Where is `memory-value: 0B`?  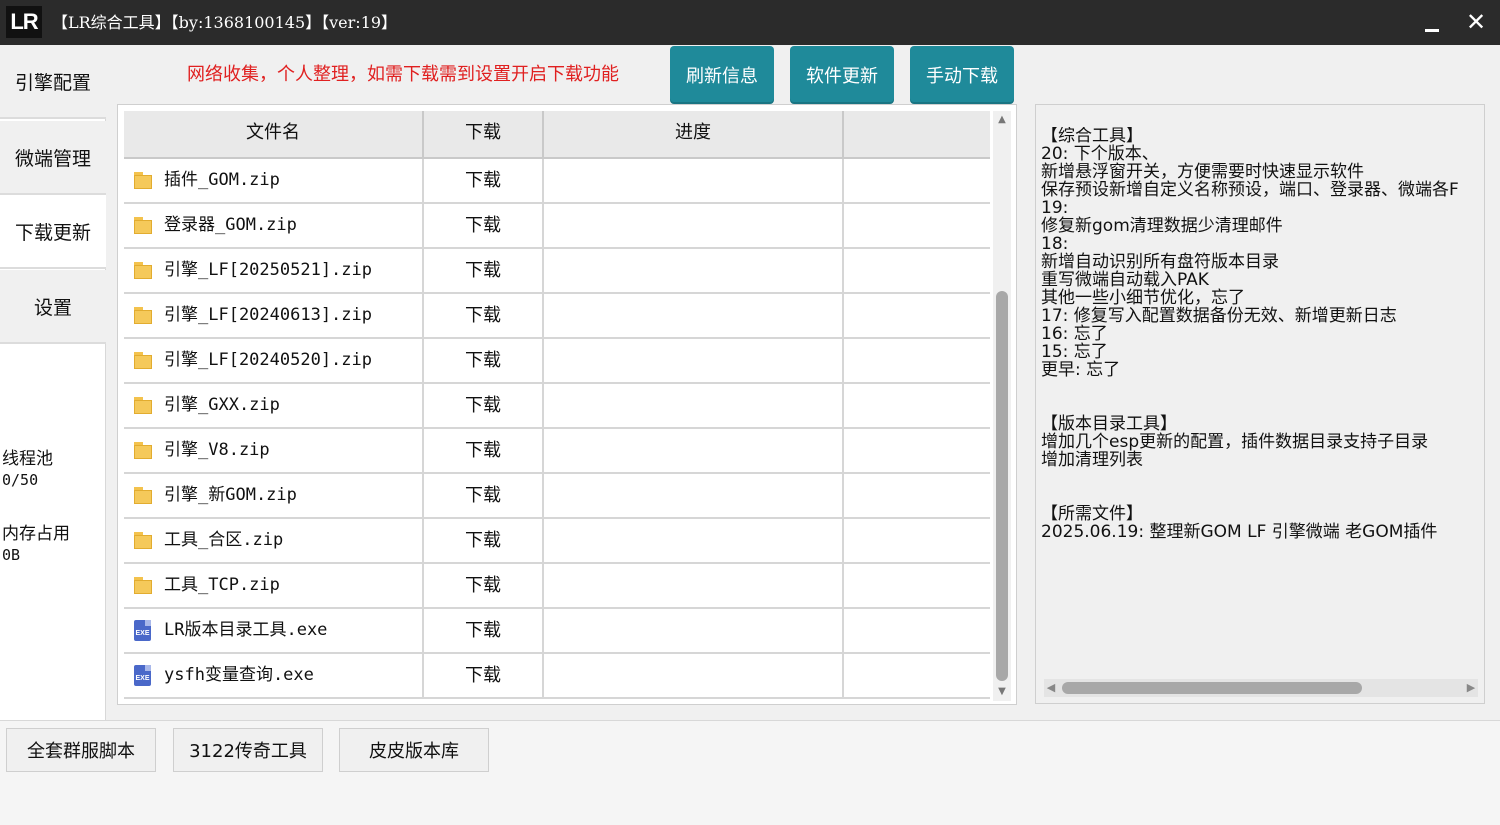
memory-value: 0B is located at coordinates (11, 555).